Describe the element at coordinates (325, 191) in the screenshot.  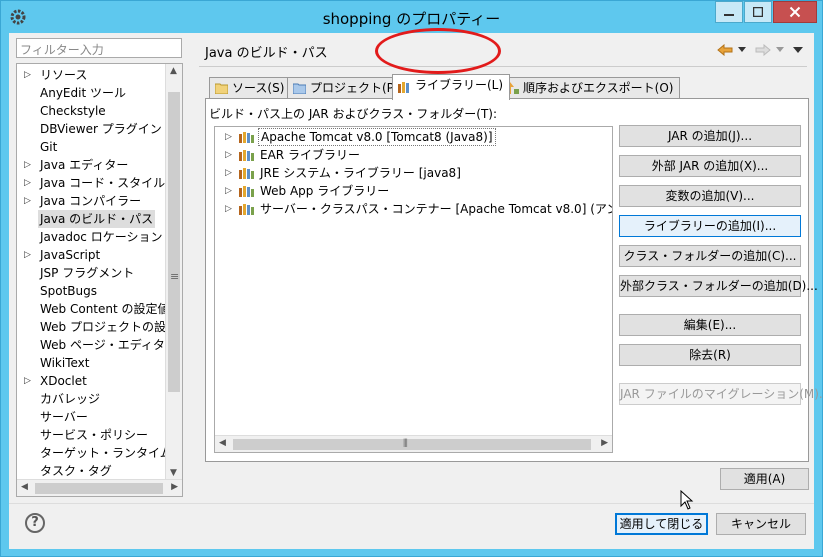
I see `library-label: Web App ライブラリー` at that location.